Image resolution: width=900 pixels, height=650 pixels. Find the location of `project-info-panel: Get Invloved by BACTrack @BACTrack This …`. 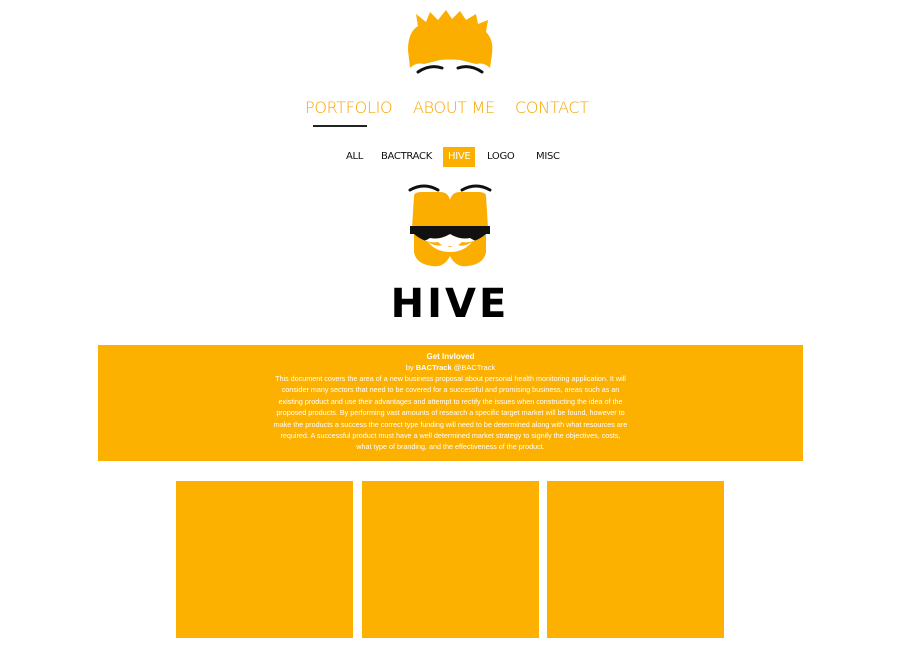

project-info-panel: Get Invloved by BACTrack @BACTrack This … is located at coordinates (450, 403).